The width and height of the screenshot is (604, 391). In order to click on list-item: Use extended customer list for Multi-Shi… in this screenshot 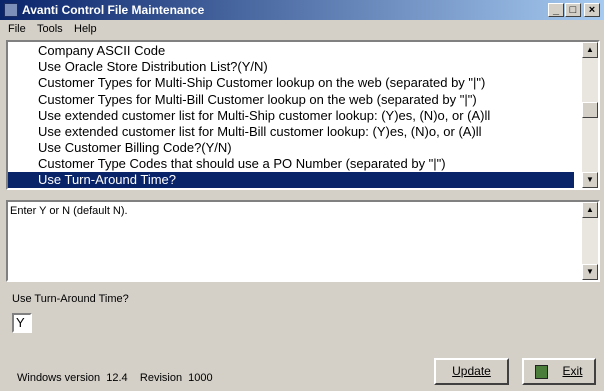, I will do `click(264, 116)`.